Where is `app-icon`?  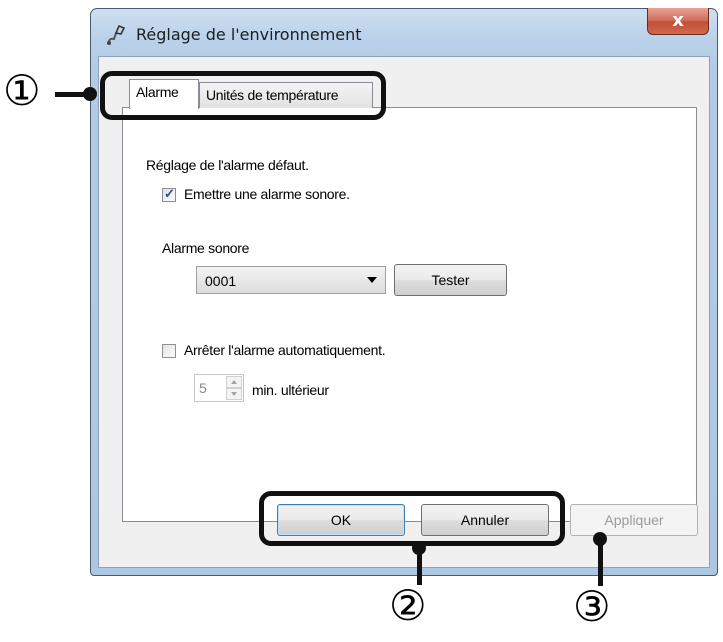 app-icon is located at coordinates (116, 34).